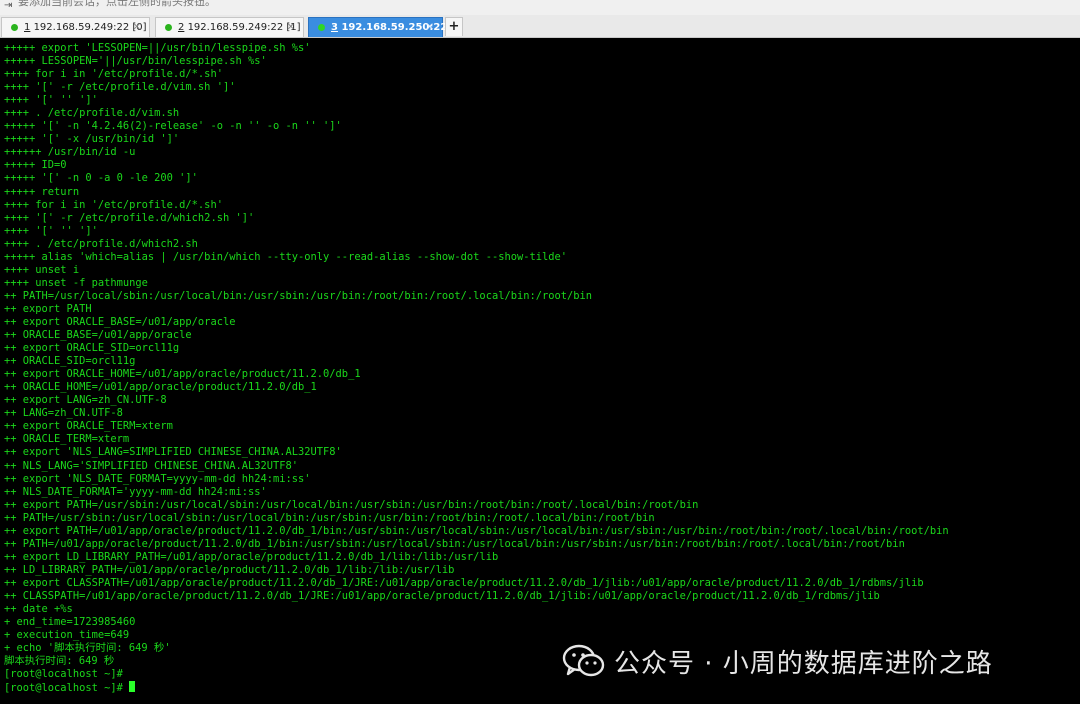 Image resolution: width=1080 pixels, height=704 pixels. I want to click on wechat-icon, so click(583, 660).